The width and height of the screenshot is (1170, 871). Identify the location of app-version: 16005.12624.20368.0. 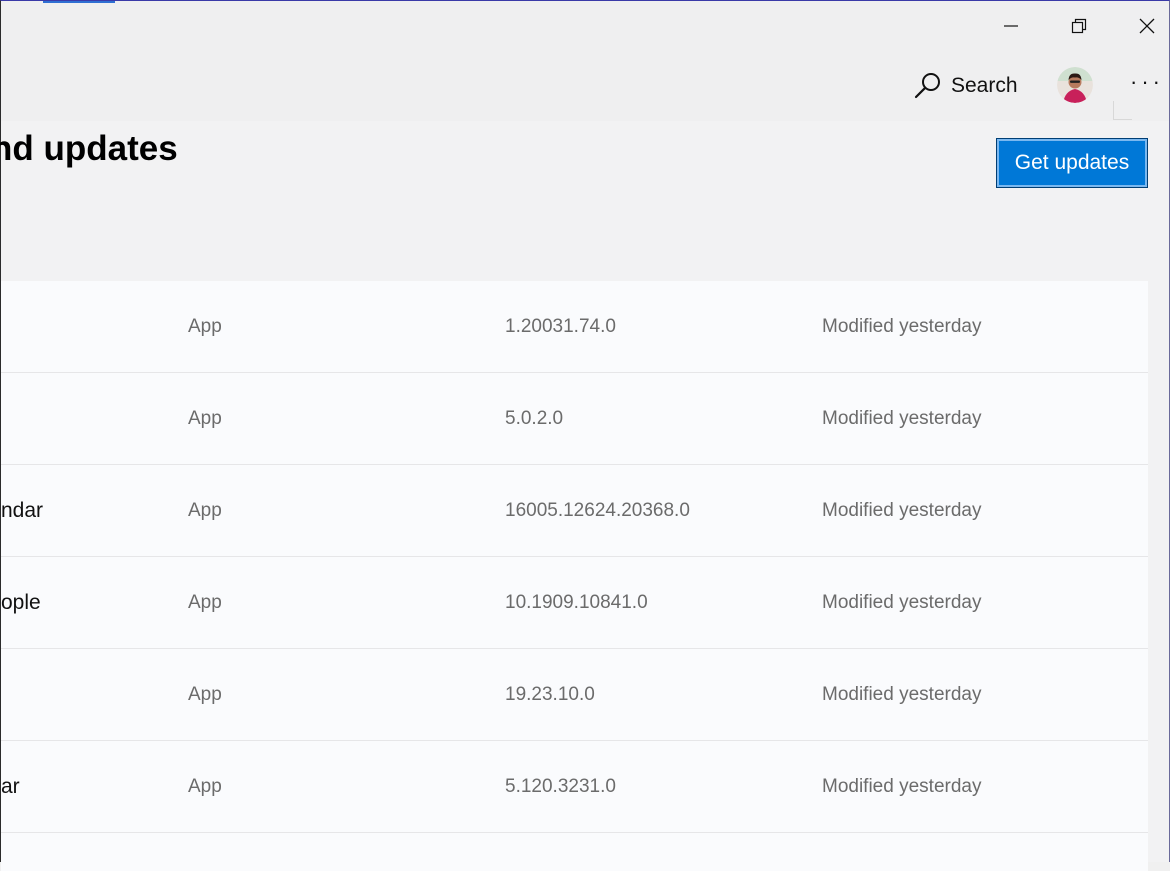
(597, 510).